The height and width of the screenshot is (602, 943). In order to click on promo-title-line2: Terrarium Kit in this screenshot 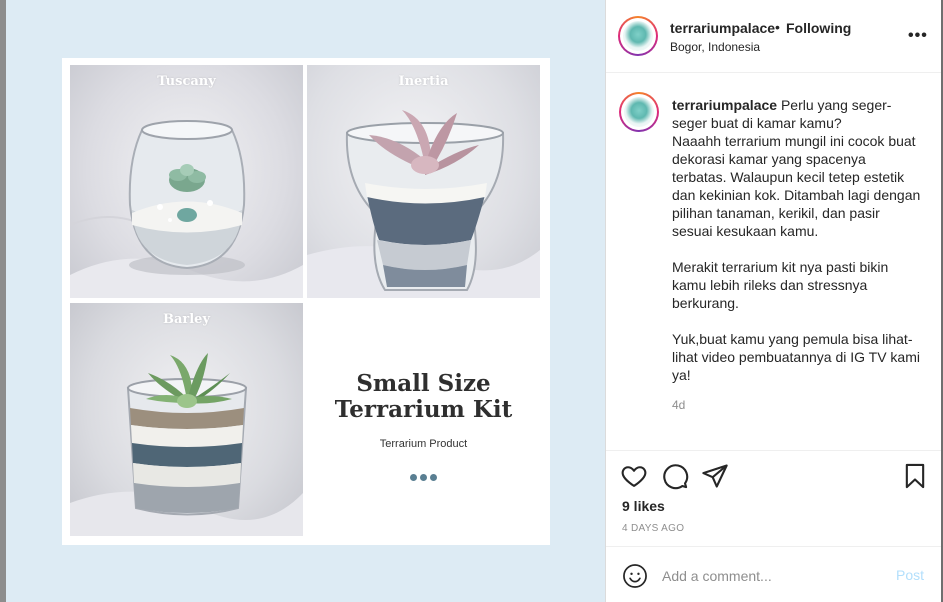, I will do `click(423, 409)`.